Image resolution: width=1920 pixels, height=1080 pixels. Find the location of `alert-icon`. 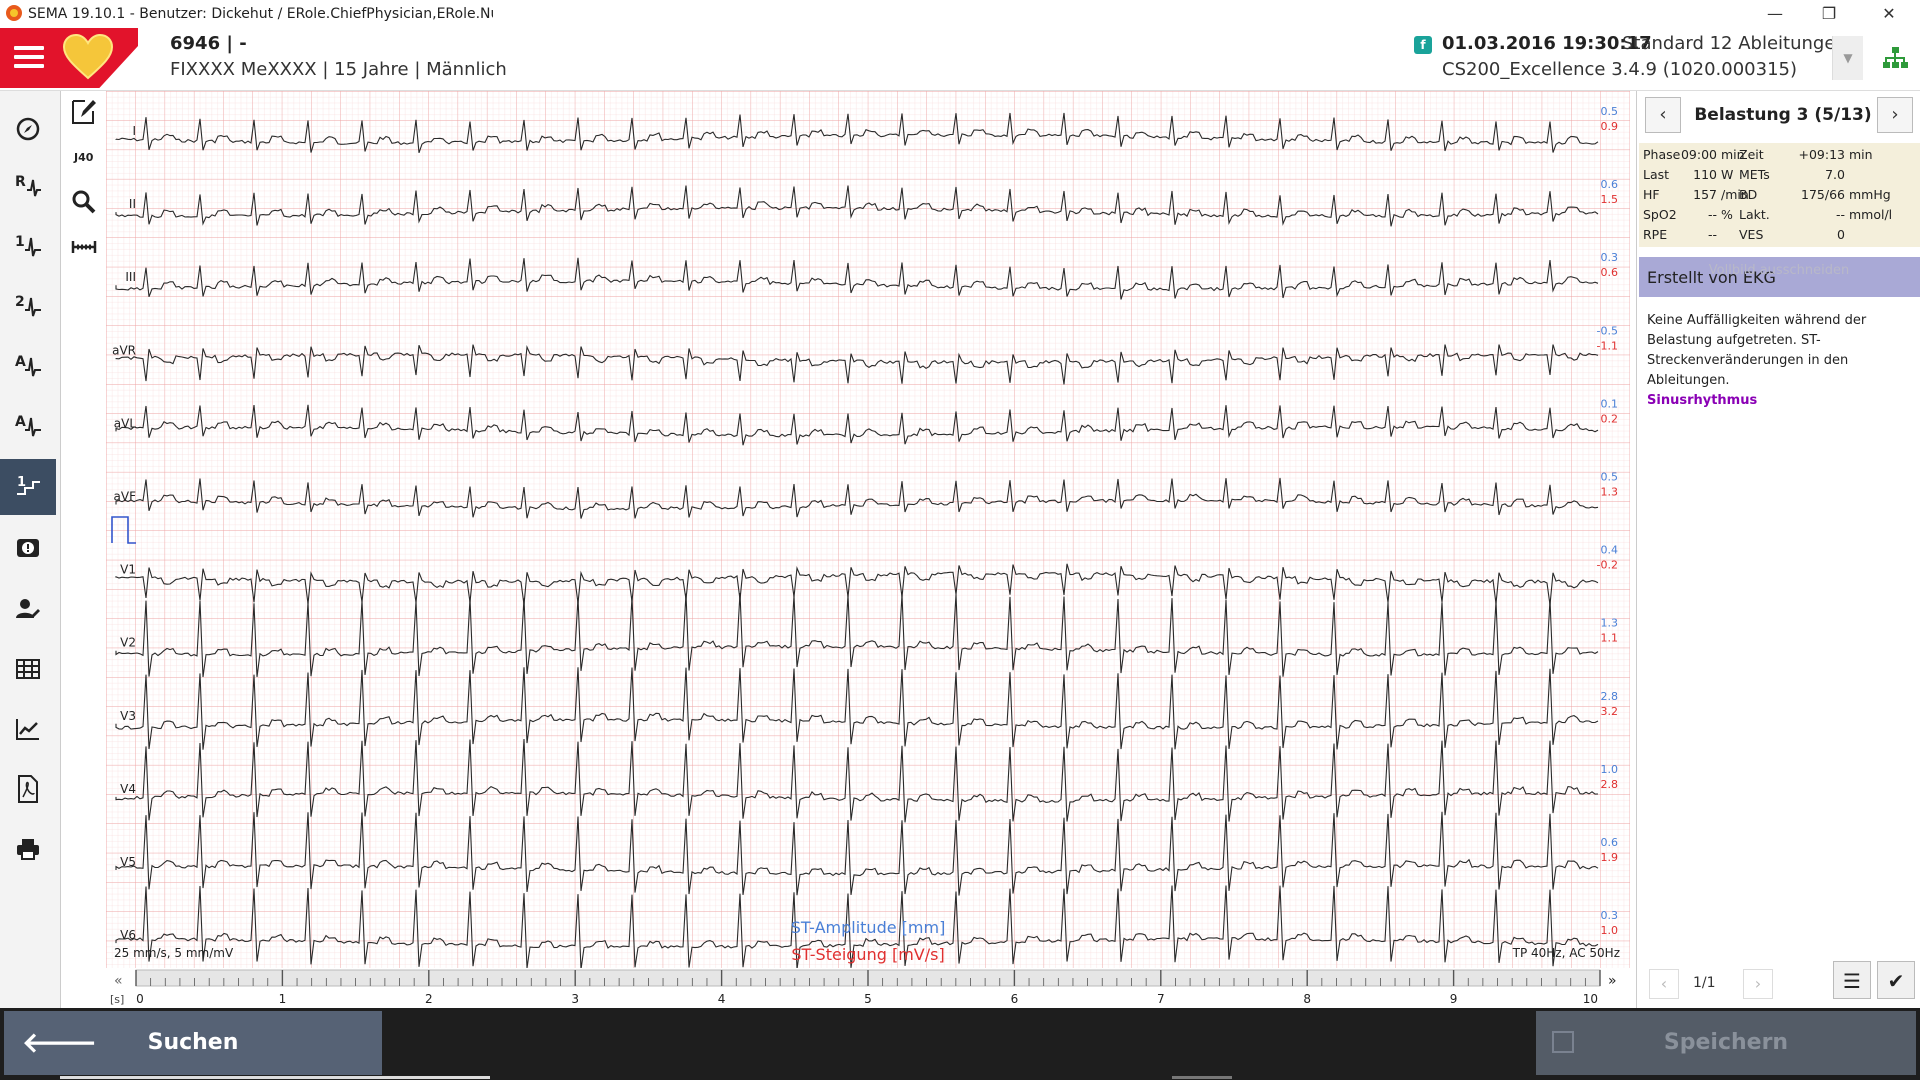

alert-icon is located at coordinates (28, 548).